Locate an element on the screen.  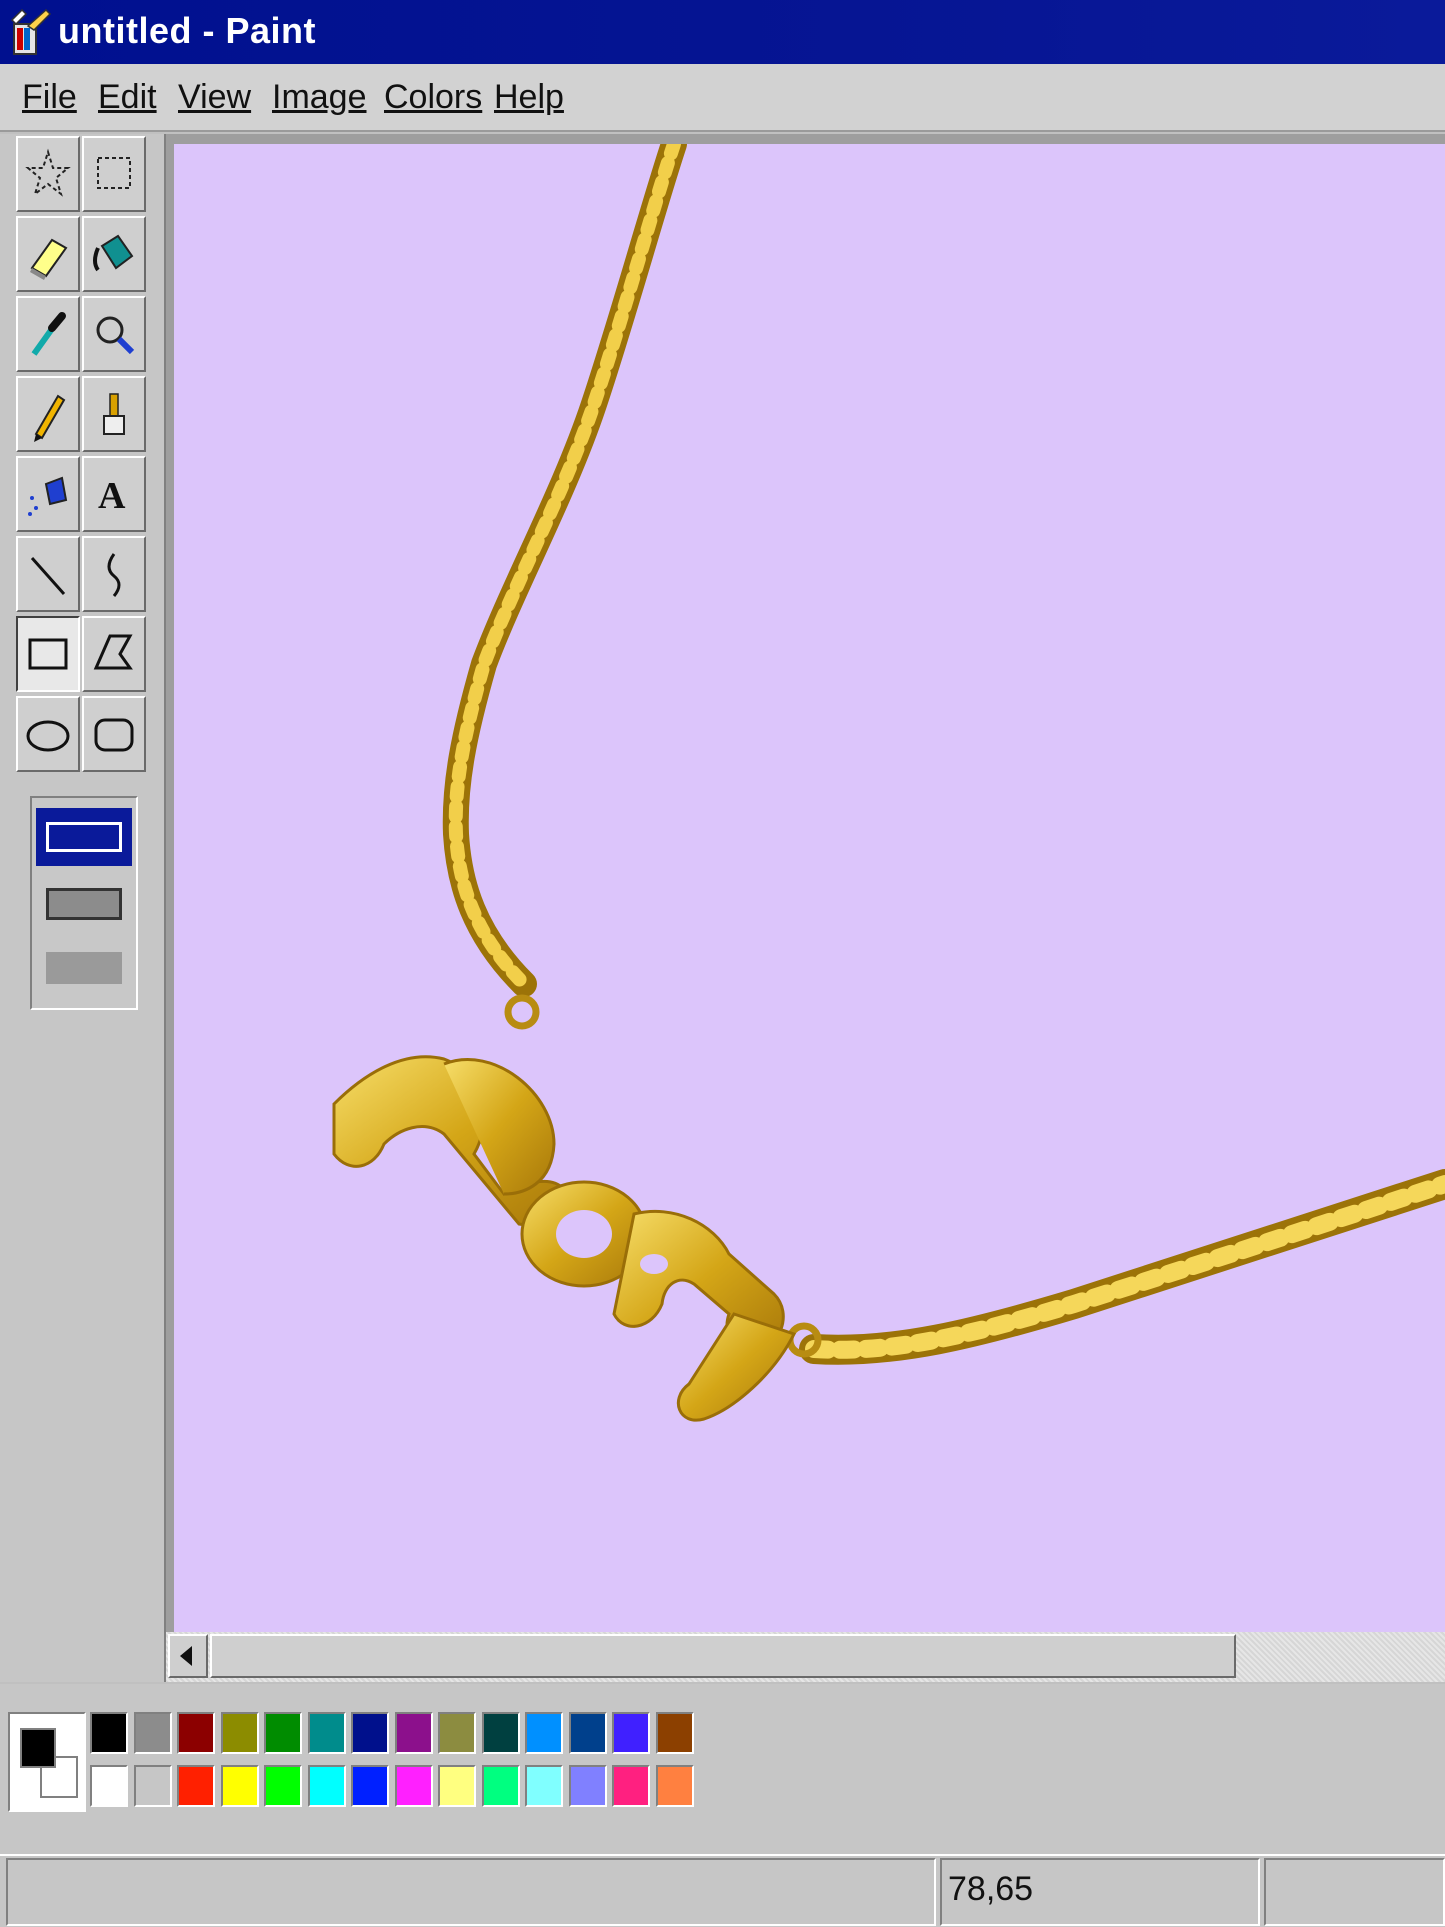
menu-help-label: Help is located at coordinates (529, 97).